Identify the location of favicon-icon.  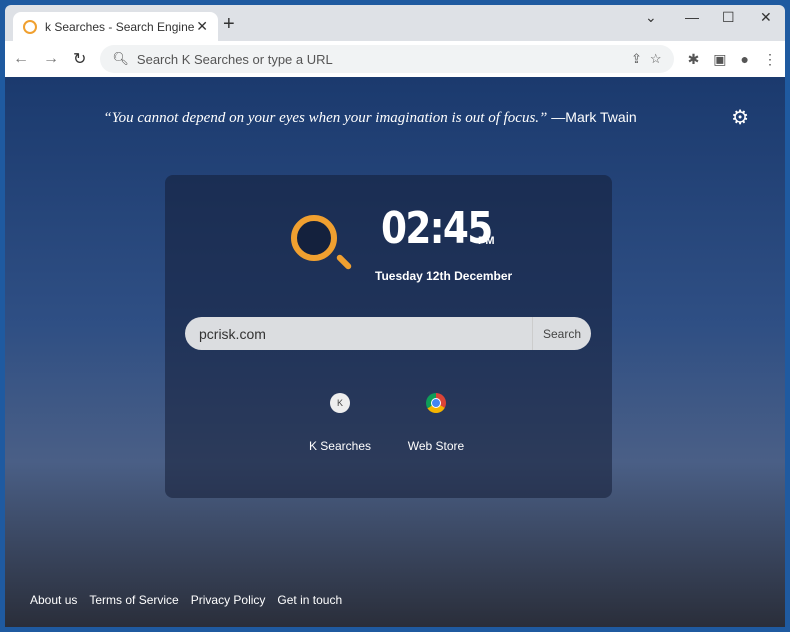
(30, 26).